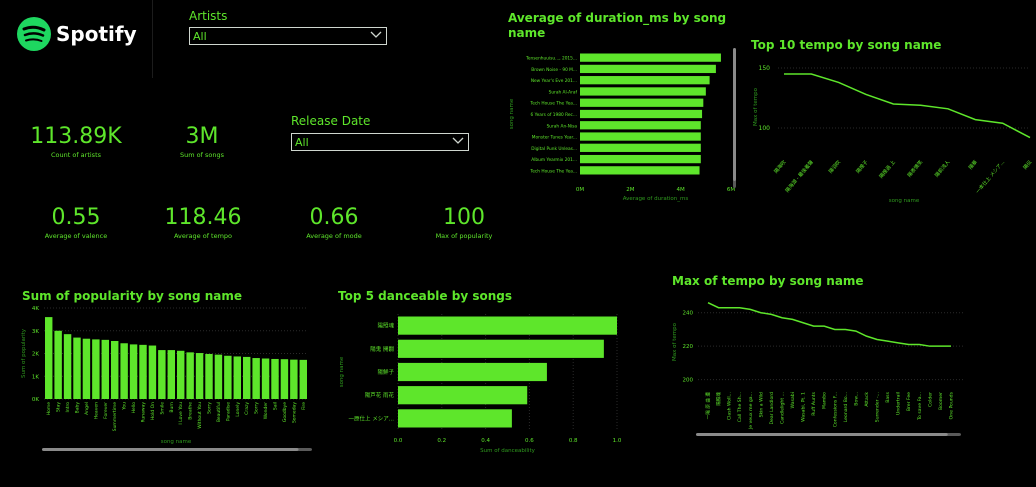  I want to click on y-tick-label: Surah Al-Araf, so click(563, 92).